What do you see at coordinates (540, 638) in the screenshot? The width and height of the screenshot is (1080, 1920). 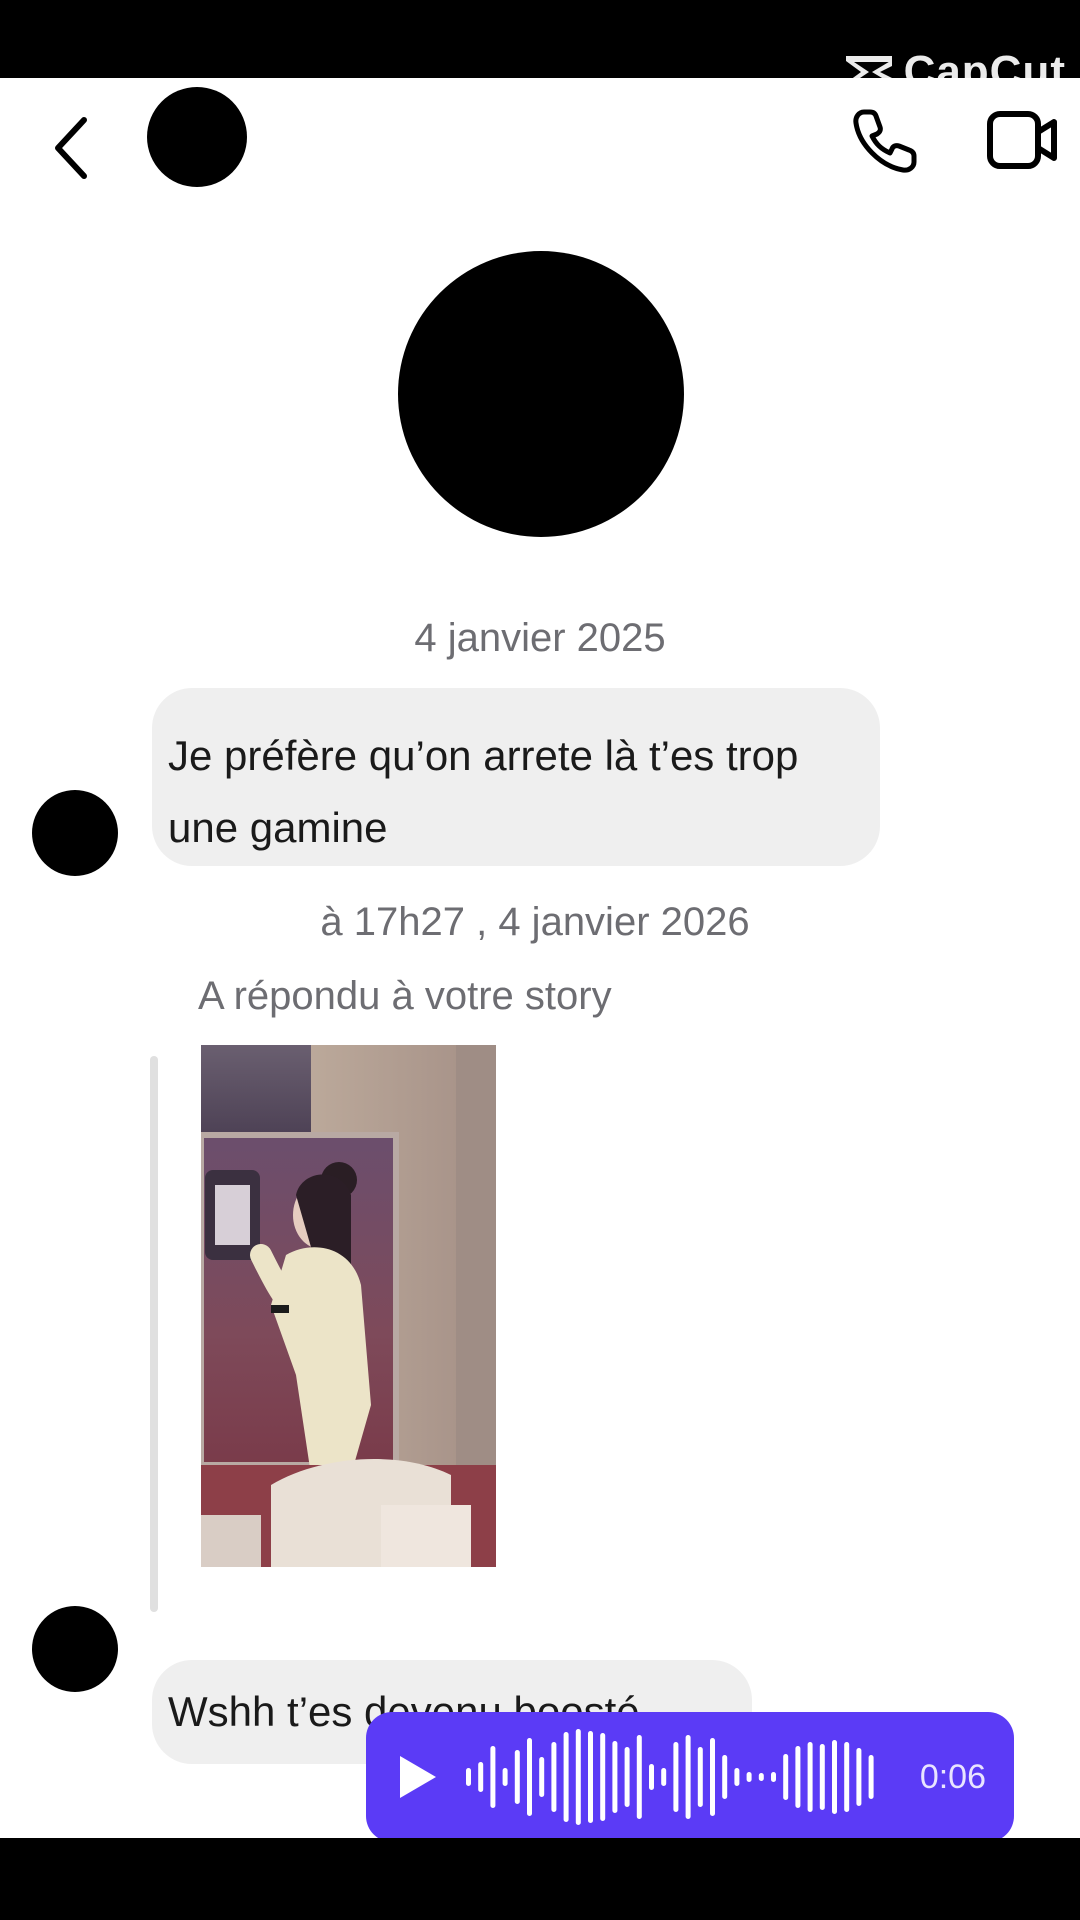 I see `date-separator: 4 janvier 2025` at bounding box center [540, 638].